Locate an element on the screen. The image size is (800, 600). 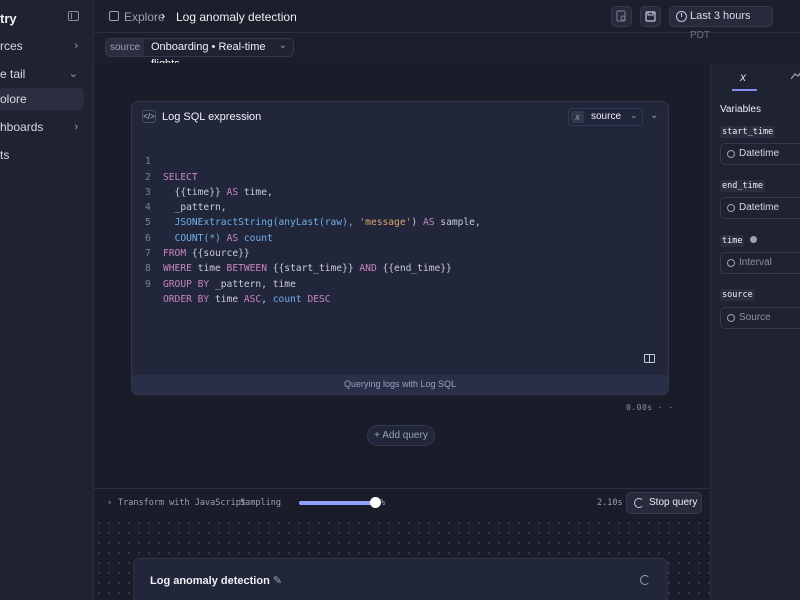
sidebar-item-dashboards: hboards › is located at coordinates (42, 127).